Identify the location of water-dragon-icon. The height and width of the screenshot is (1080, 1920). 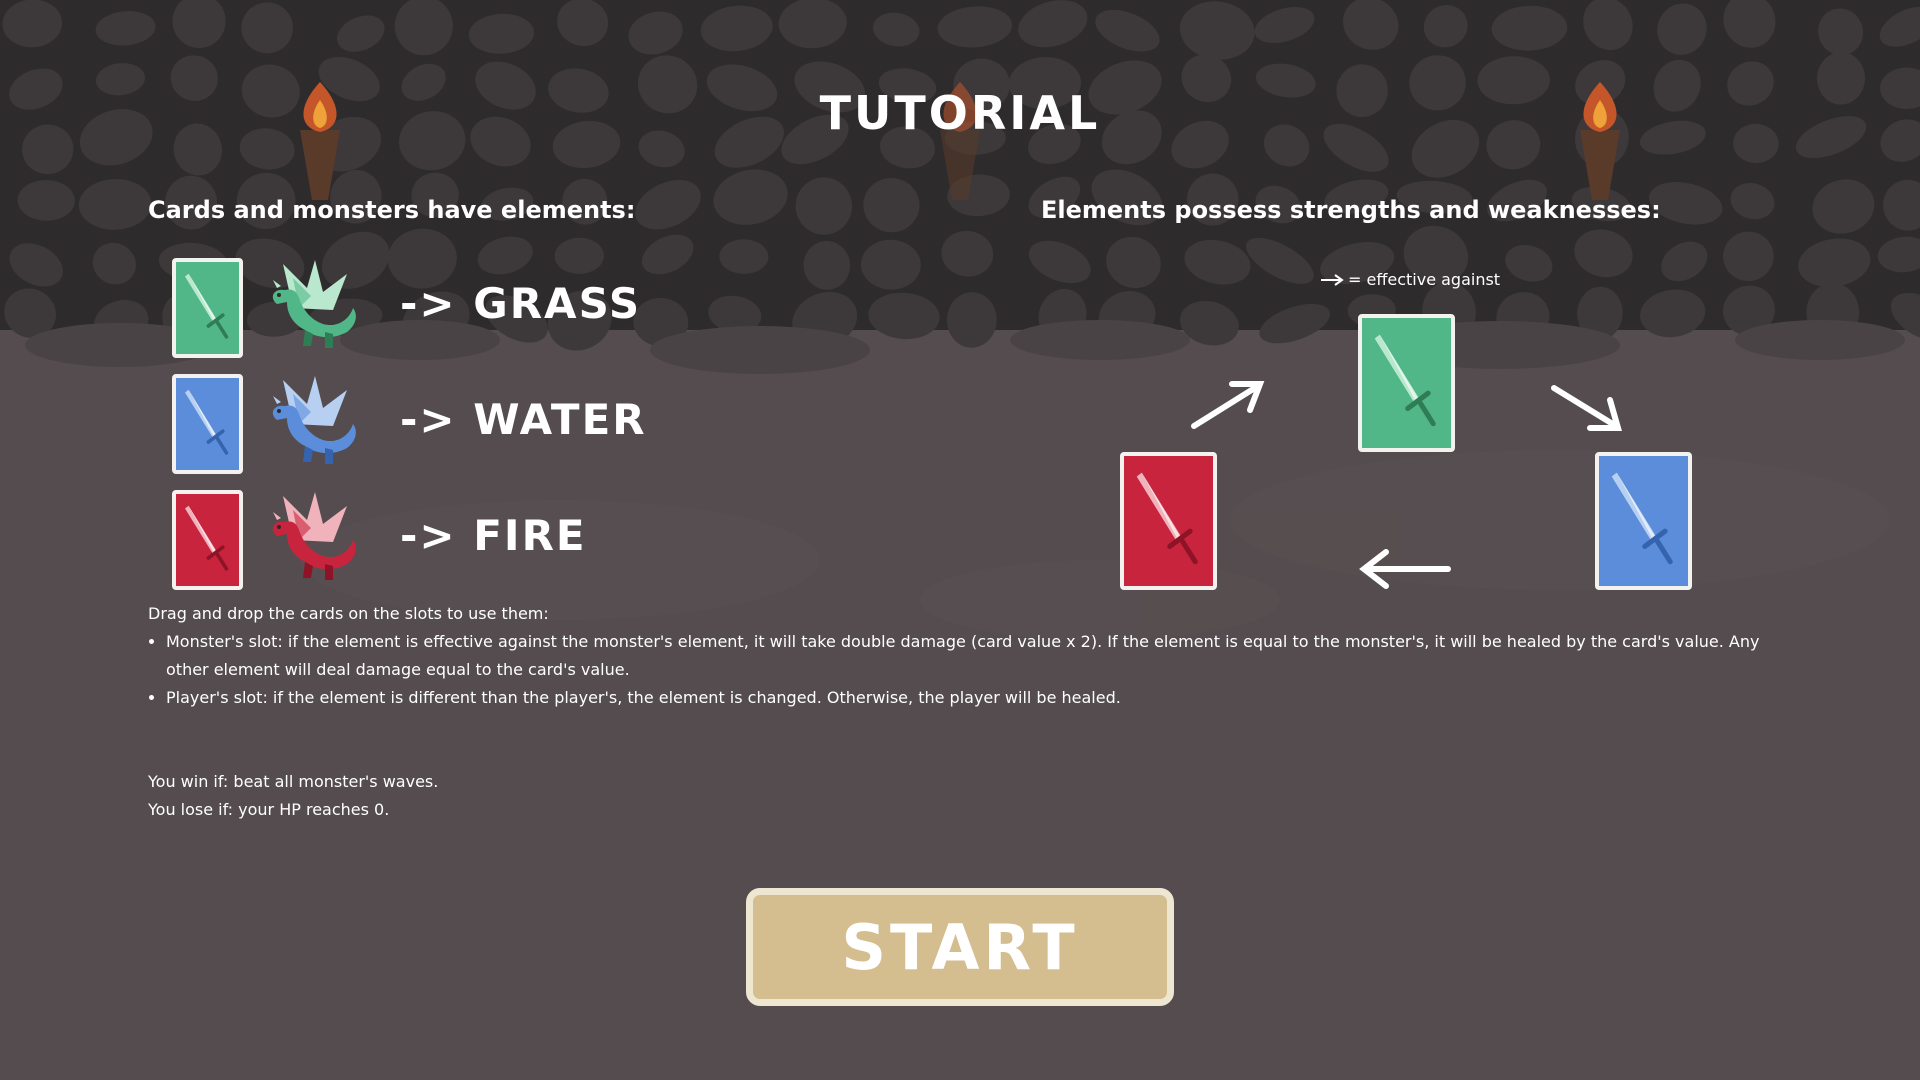
(313, 422).